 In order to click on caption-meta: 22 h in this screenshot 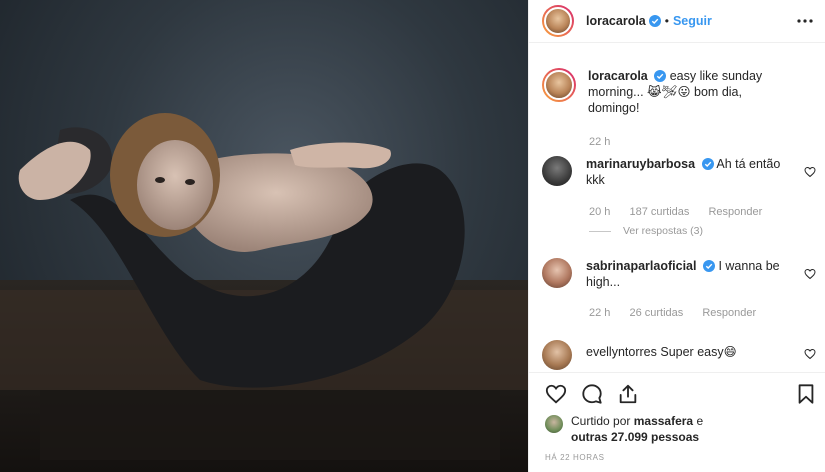, I will do `click(607, 142)`.